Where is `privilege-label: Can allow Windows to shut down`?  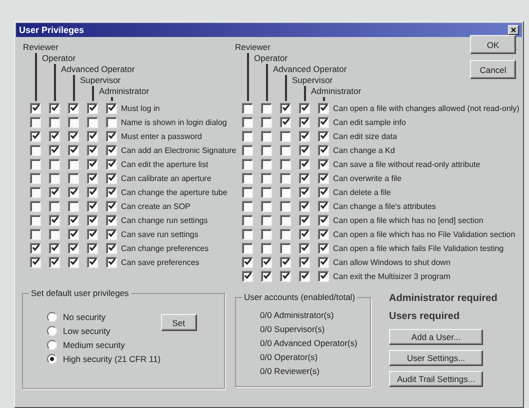
privilege-label: Can allow Windows to shut down is located at coordinates (391, 262).